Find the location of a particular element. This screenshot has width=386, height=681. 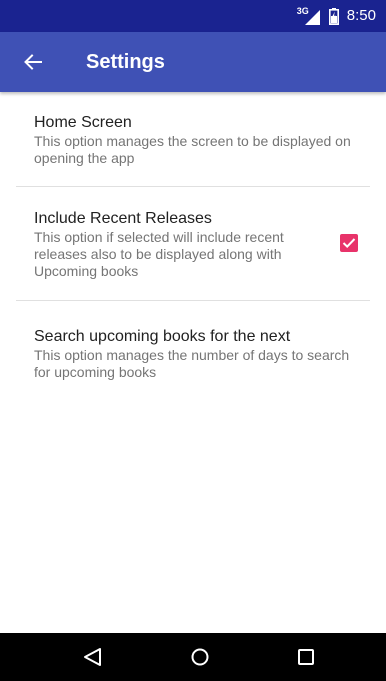

battery-icon is located at coordinates (333, 16).